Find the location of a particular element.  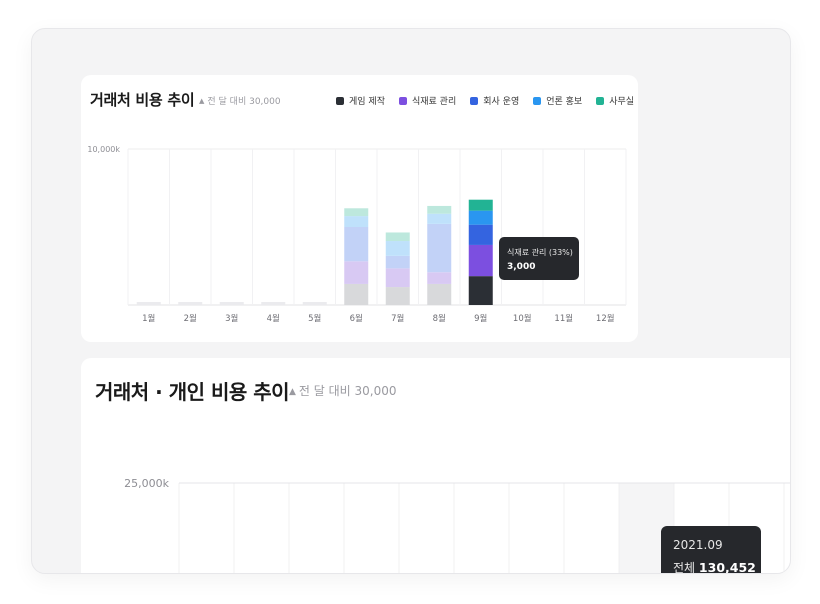

bar-tooltip: 식재료 관리 (33%) 3,000 is located at coordinates (539, 258).